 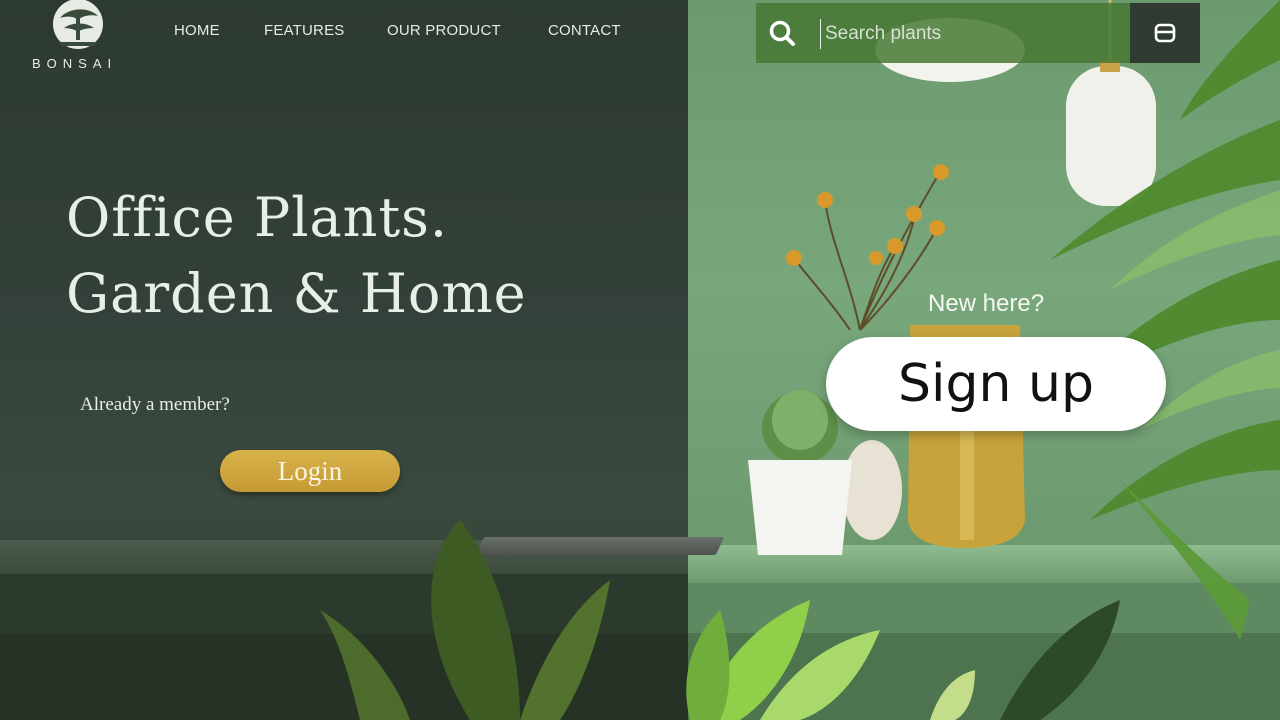 I want to click on search-input, so click(x=968, y=34).